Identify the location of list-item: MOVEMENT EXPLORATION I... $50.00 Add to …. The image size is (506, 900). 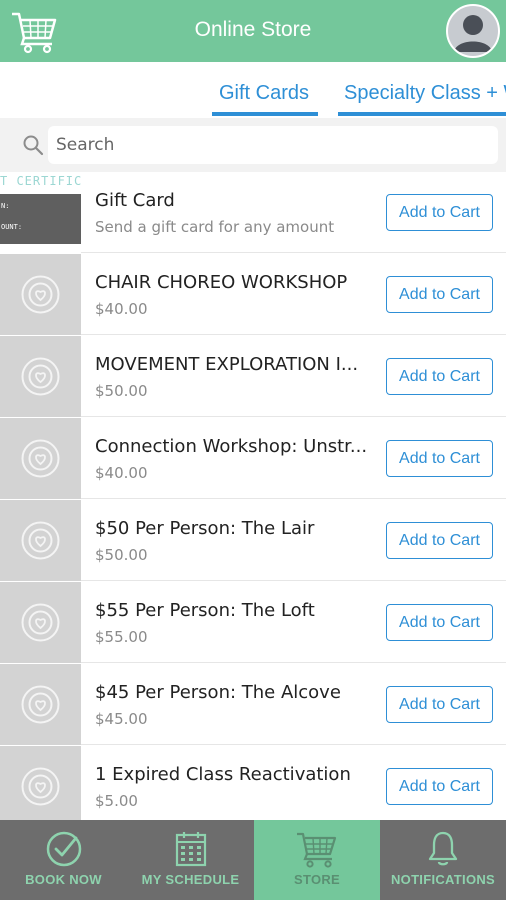
(253, 376).